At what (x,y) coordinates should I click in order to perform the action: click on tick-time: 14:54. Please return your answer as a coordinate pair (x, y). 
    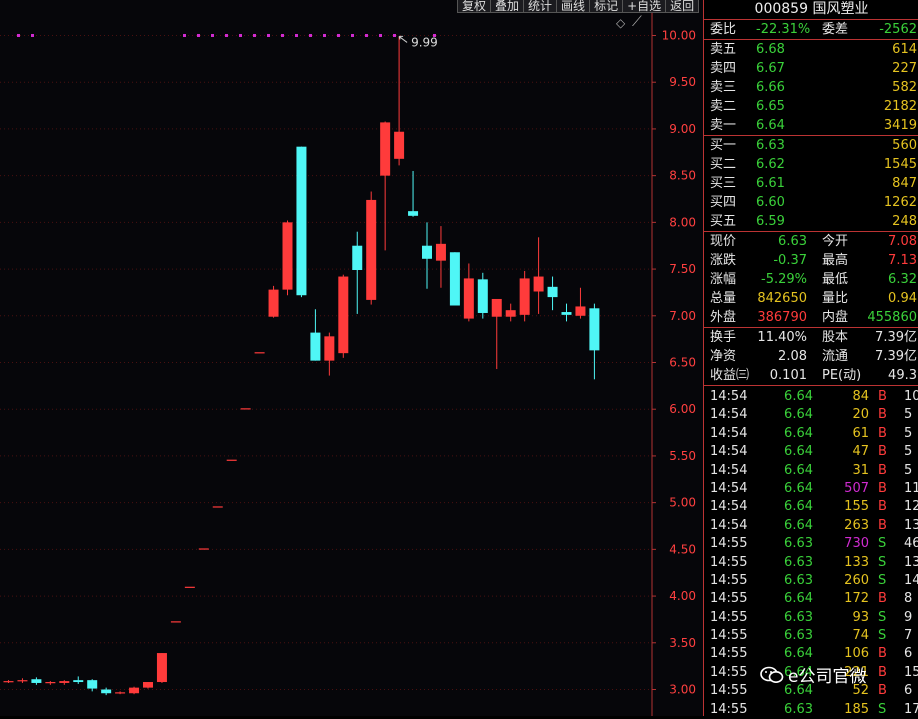
    Looking at the image, I should click on (729, 507).